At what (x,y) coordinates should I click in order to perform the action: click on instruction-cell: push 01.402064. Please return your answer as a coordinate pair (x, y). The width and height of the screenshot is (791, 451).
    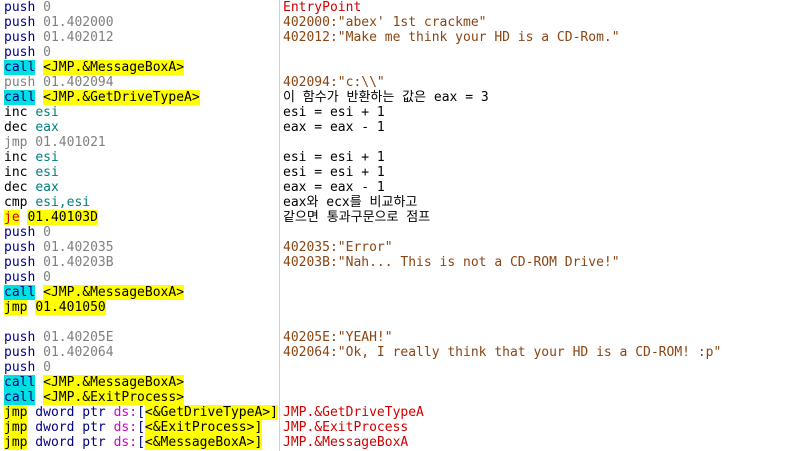
    Looking at the image, I should click on (141, 352).